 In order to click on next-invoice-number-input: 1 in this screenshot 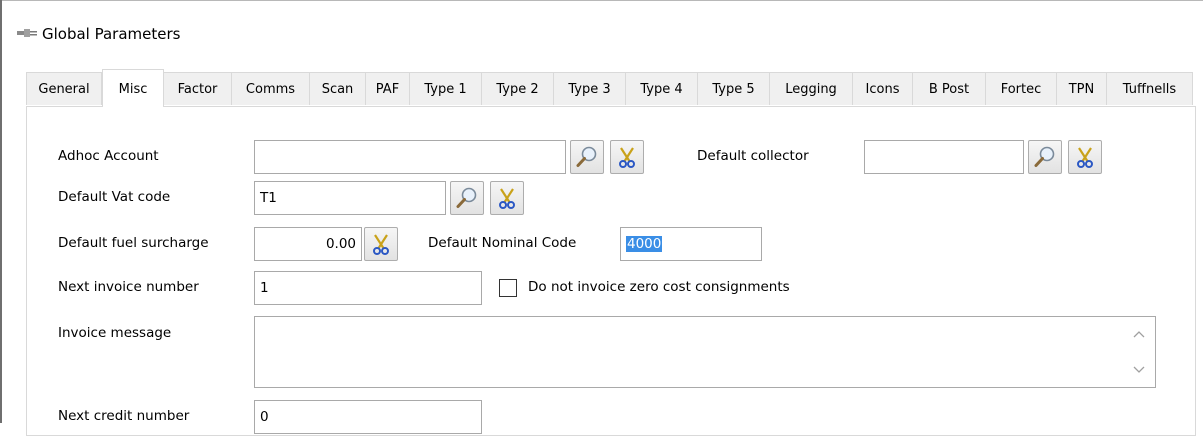, I will do `click(368, 288)`.